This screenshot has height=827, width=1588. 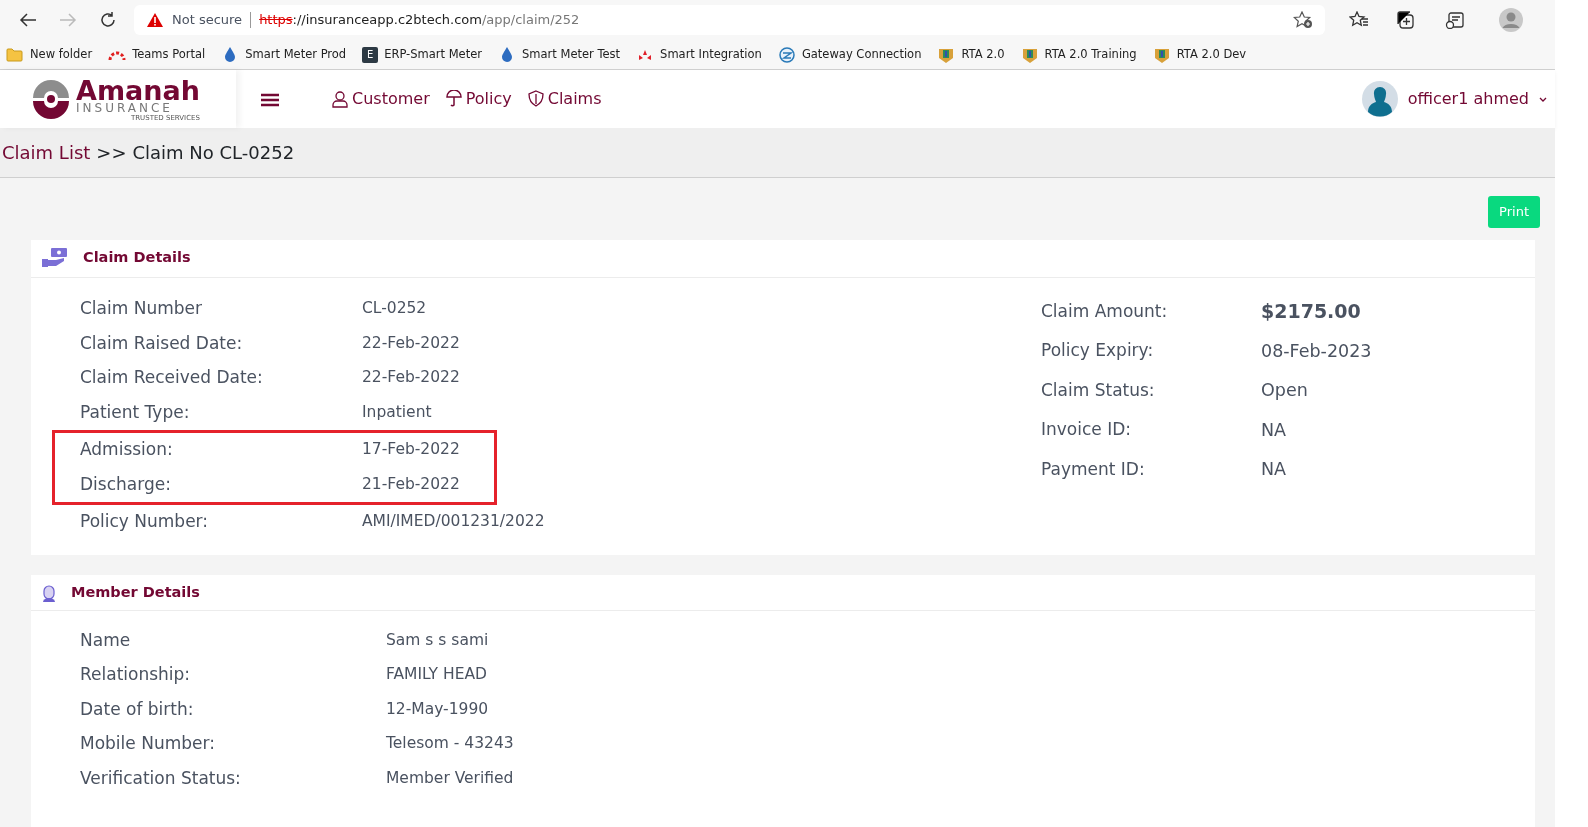 I want to click on field-label: Admission:, so click(x=127, y=449).